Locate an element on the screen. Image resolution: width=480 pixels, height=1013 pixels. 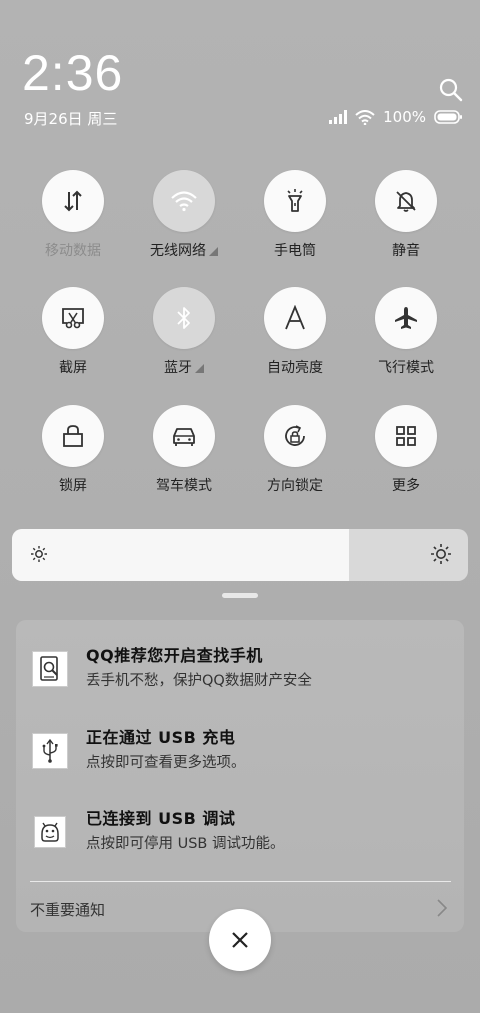
usb-icon is located at coordinates (50, 750).